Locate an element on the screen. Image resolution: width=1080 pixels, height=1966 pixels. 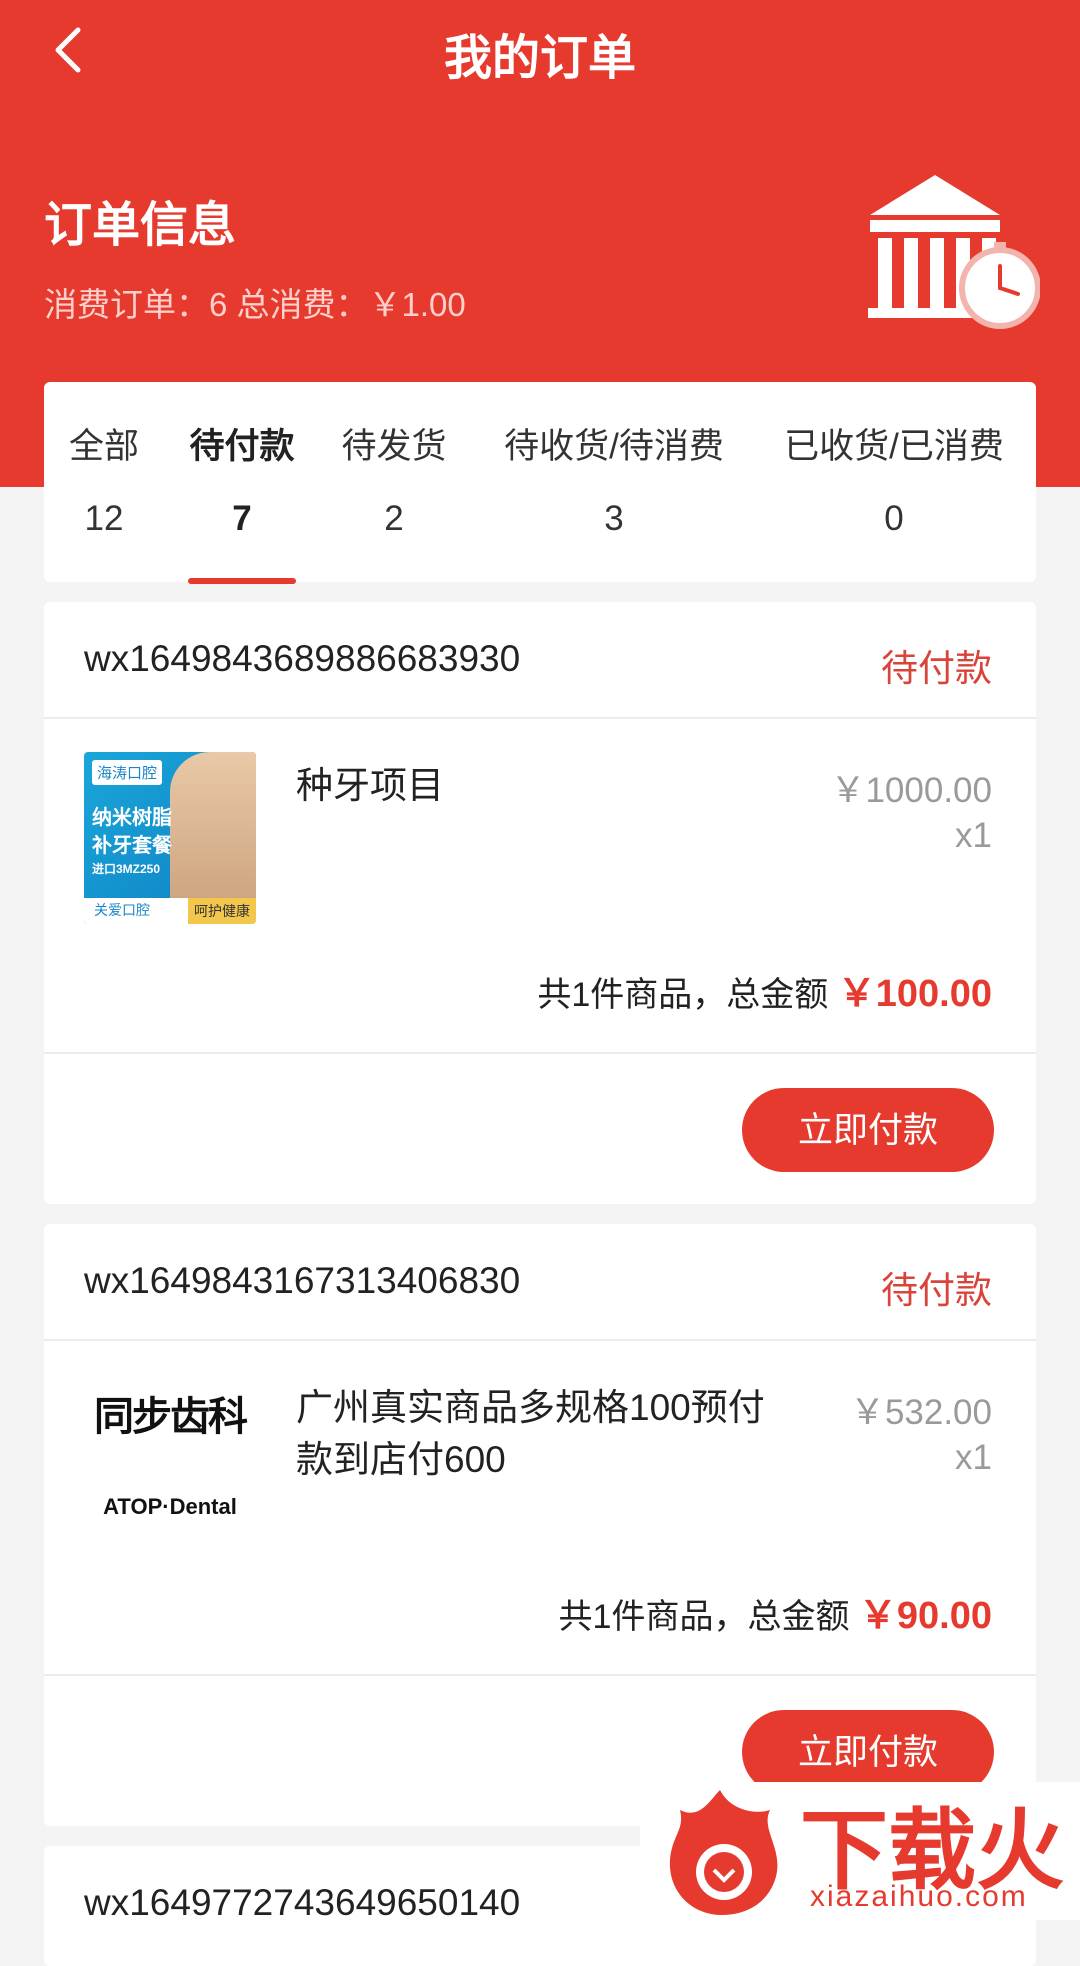
logo-chinese: 同步齿科 is located at coordinates (171, 1416).